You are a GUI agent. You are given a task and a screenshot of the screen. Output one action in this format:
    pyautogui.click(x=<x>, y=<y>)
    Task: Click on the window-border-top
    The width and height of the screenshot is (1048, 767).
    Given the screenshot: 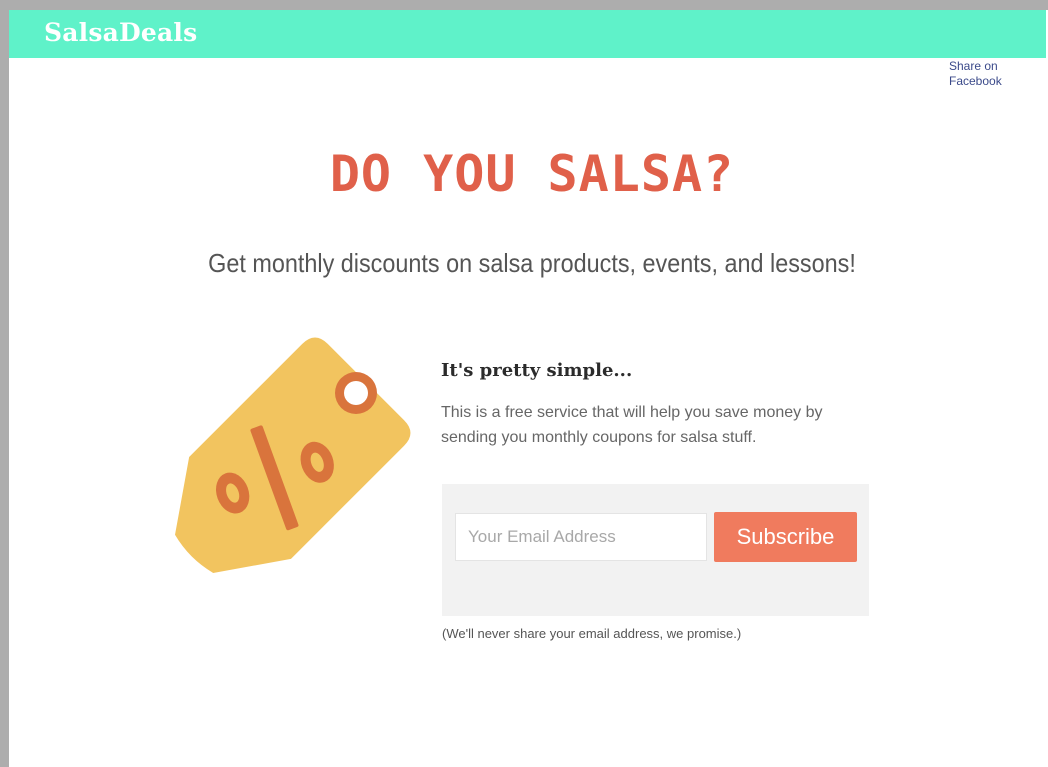 What is the action you would take?
    pyautogui.click(x=524, y=5)
    